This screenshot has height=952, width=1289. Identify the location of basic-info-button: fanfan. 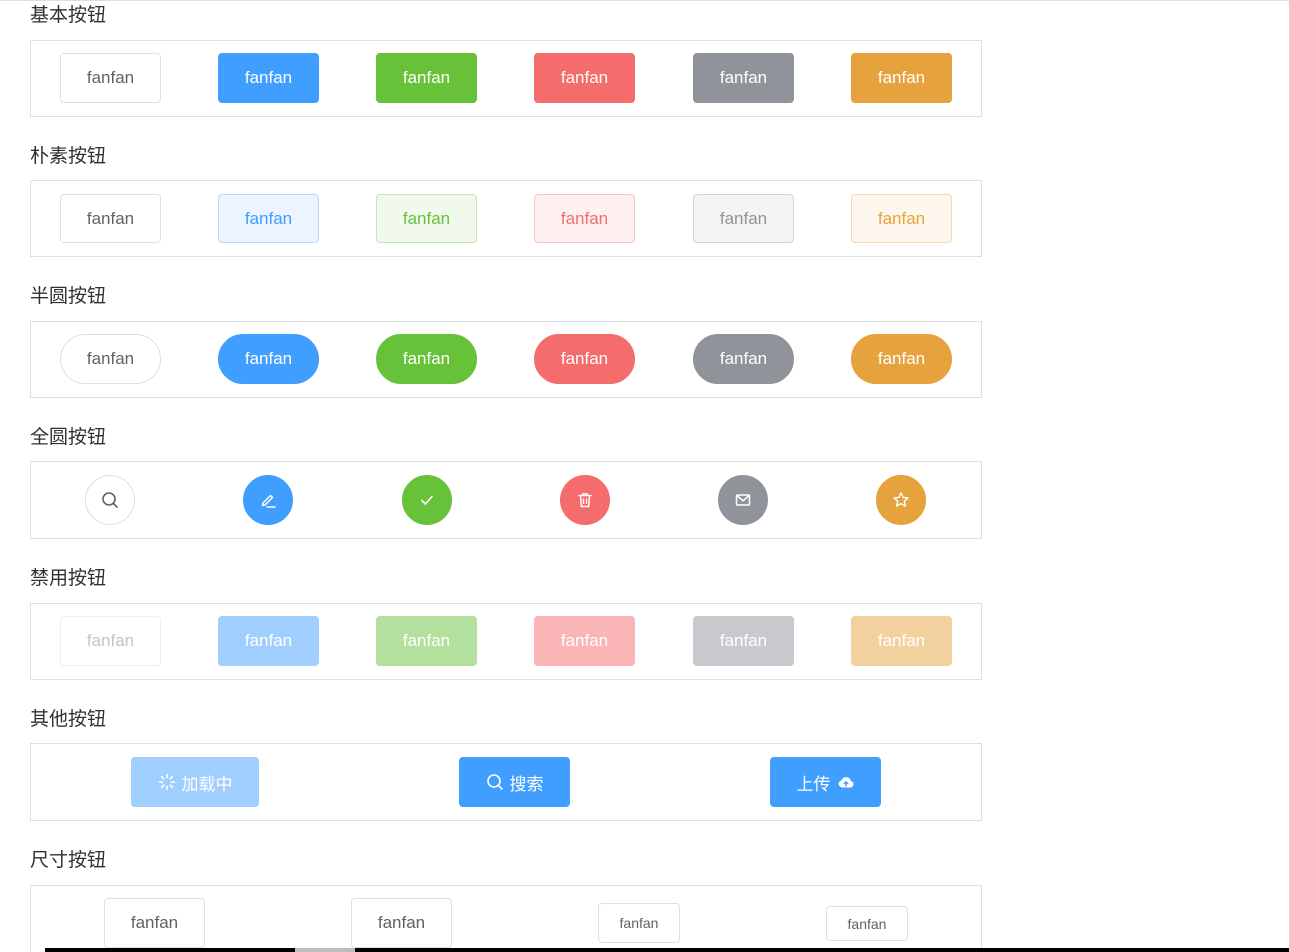
(743, 78).